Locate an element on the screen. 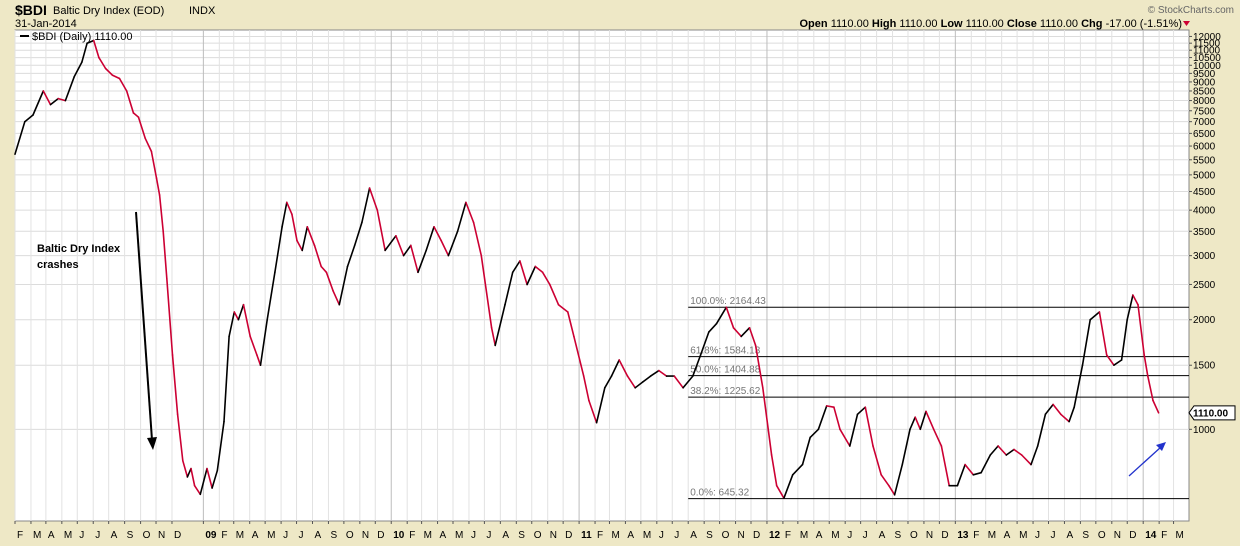  y-tick-label: 6500 is located at coordinates (1204, 134).